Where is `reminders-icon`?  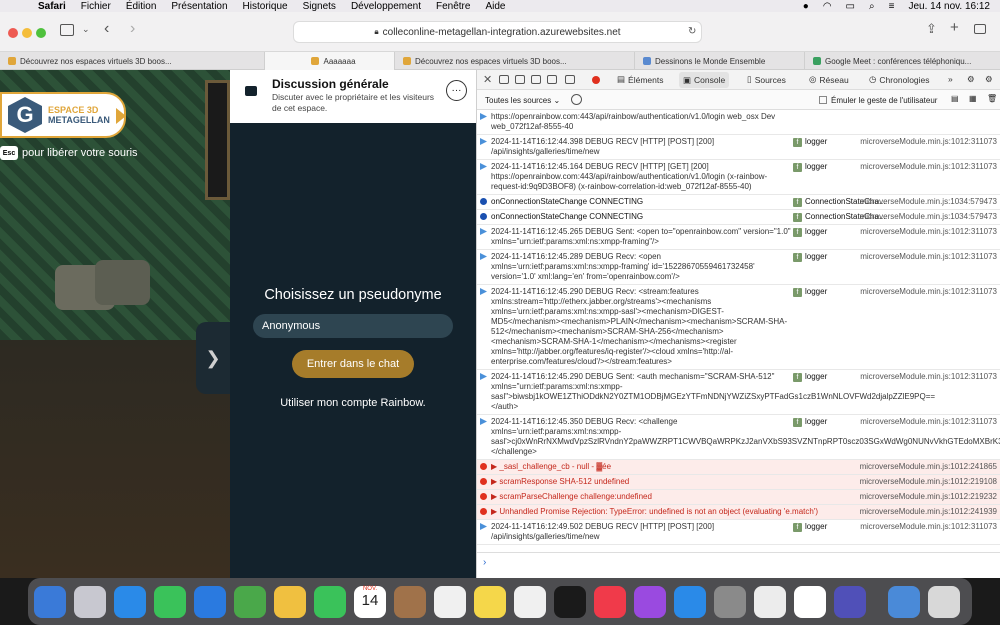
reminders-icon is located at coordinates (450, 601).